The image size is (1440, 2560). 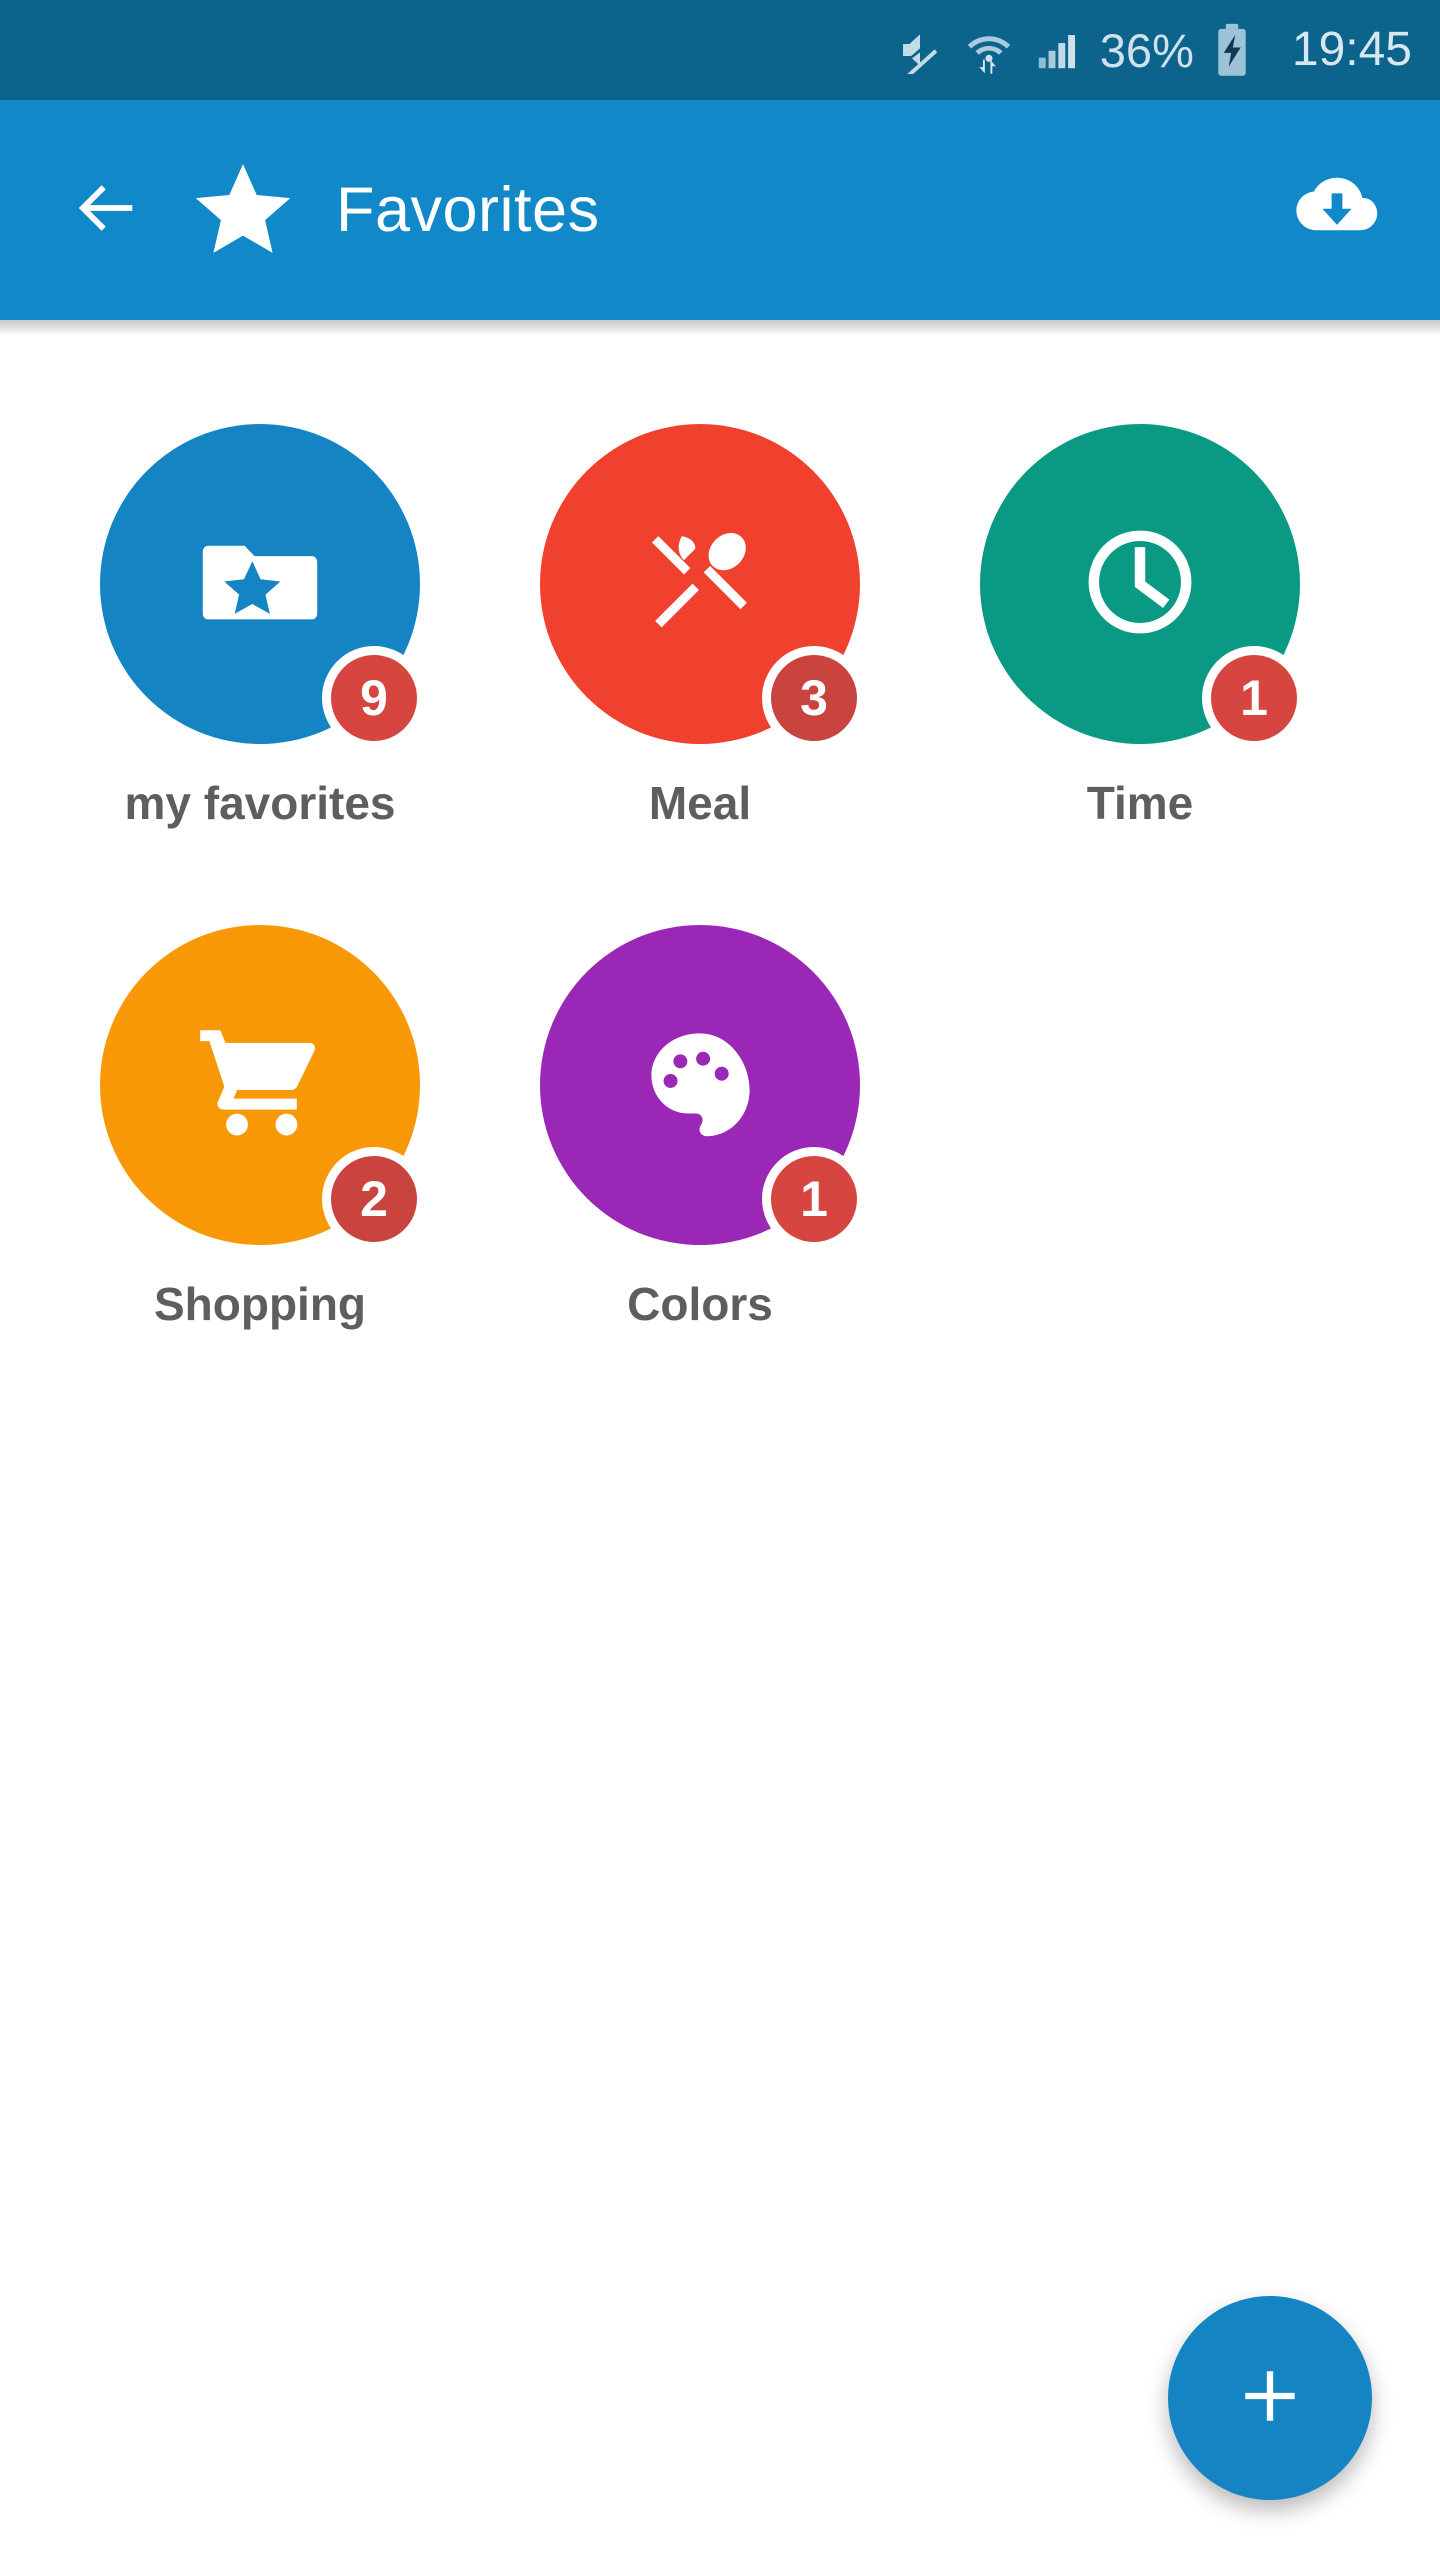 What do you see at coordinates (1232, 50) in the screenshot?
I see `battery-charging-icon` at bounding box center [1232, 50].